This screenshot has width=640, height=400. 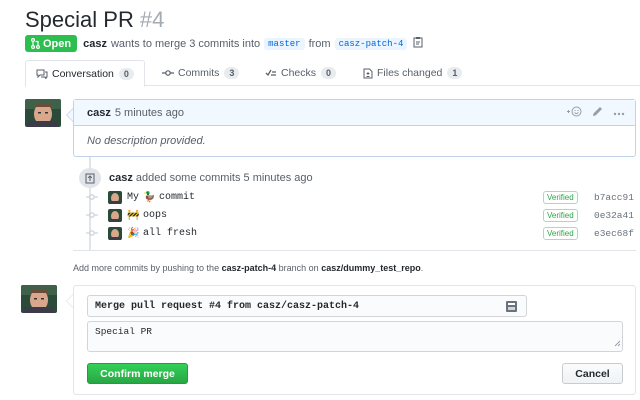 I want to click on tab-commits-count: 3, so click(x=232, y=73).